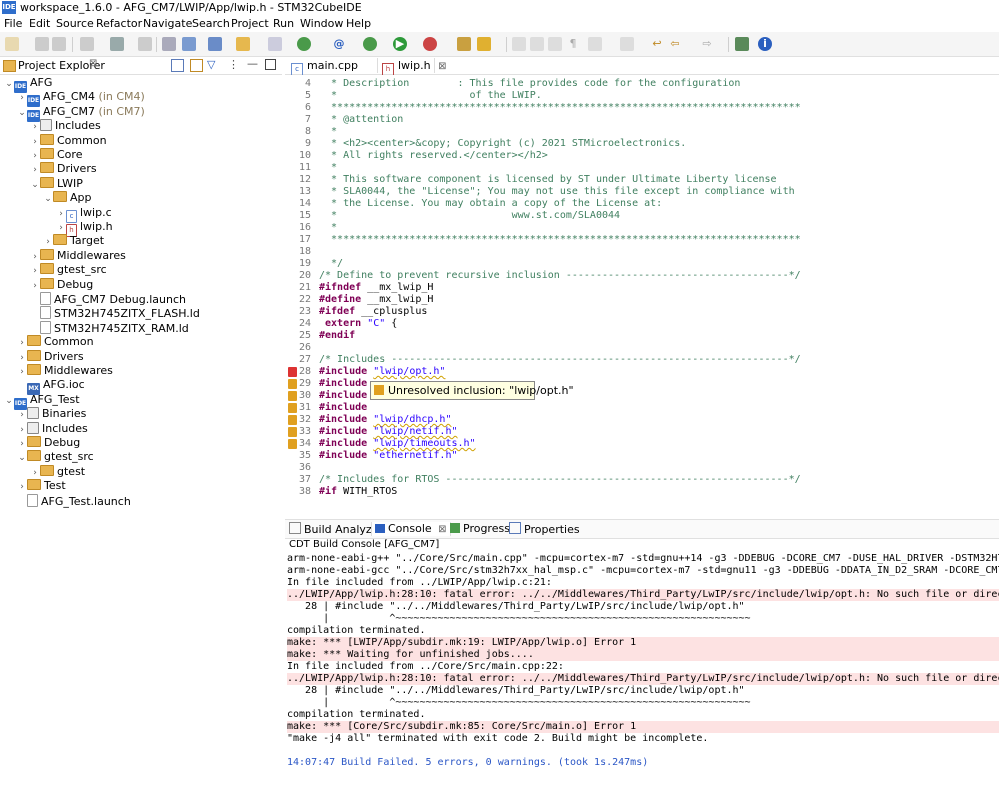 Image resolution: width=999 pixels, height=786 pixels. What do you see at coordinates (250, 23) in the screenshot?
I see `menu-project: Project` at bounding box center [250, 23].